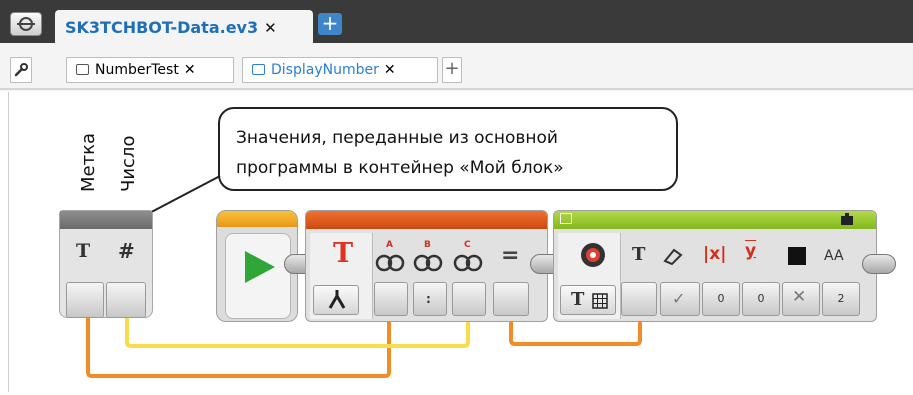 The height and width of the screenshot is (395, 913). I want to click on text-mode-selector, so click(336, 300).